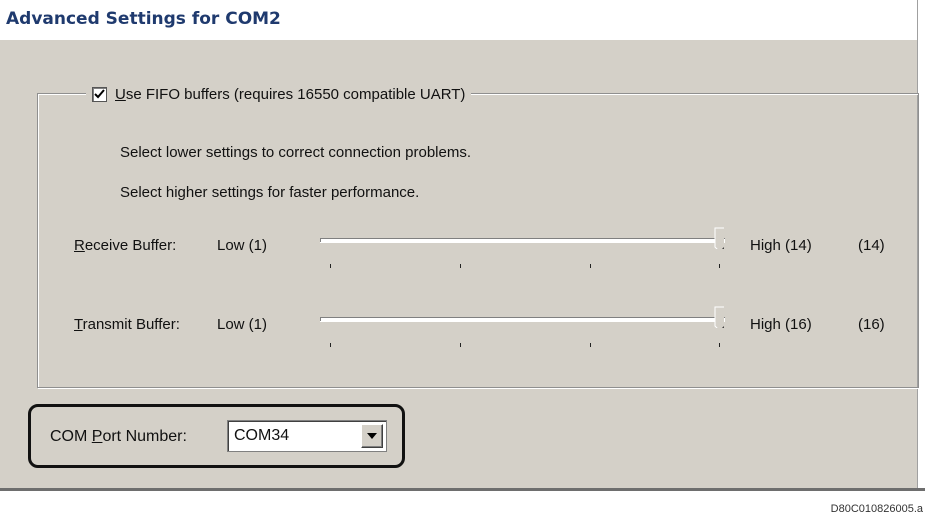 This screenshot has height=519, width=925. I want to click on transmit-slider-track, so click(522, 319).